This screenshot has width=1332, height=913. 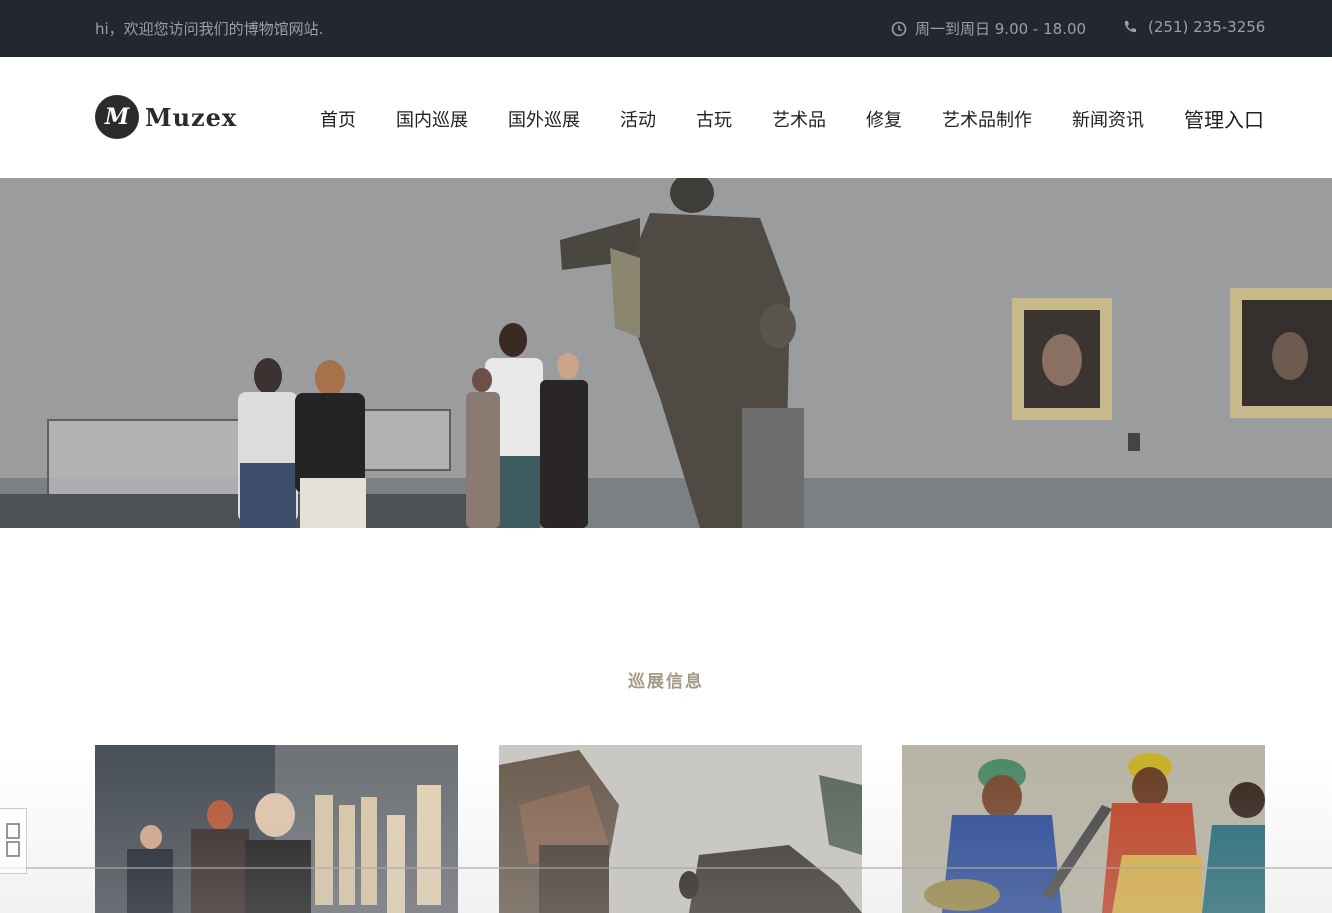 What do you see at coordinates (432, 119) in the screenshot?
I see `nav-item-domestic-tour: 国内巡展` at bounding box center [432, 119].